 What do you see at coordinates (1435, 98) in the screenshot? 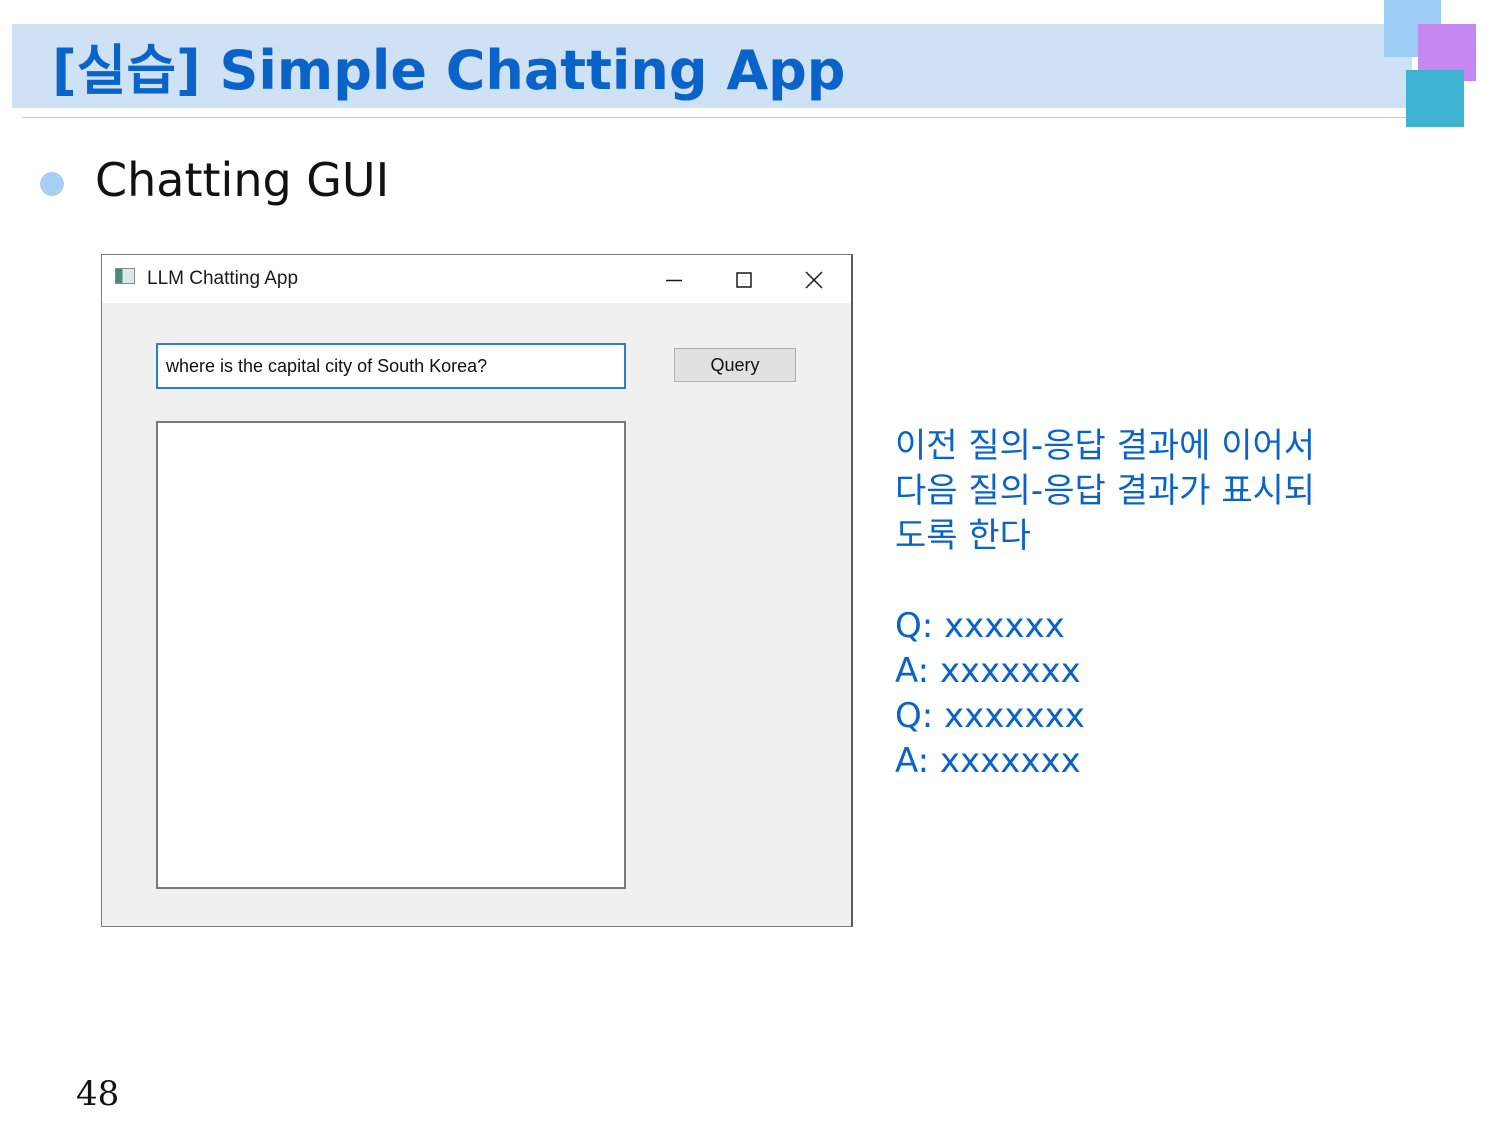
I see `decorative-square-teal` at bounding box center [1435, 98].